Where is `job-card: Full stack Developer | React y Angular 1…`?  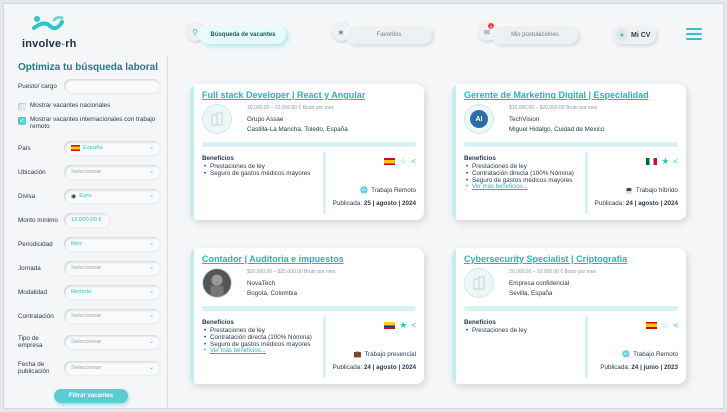
job-card: Full stack Developer | React y Angular 1… is located at coordinates (307, 152).